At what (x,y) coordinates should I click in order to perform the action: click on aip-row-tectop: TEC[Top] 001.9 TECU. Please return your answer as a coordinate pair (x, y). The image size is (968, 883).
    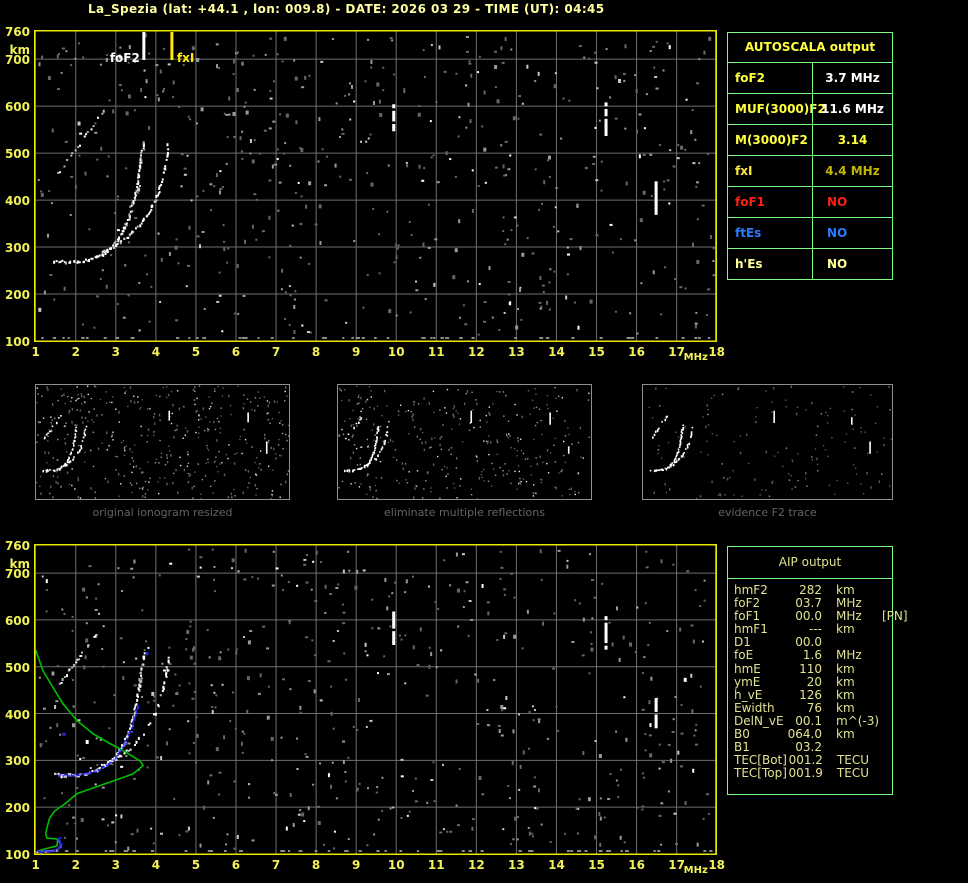
    Looking at the image, I should click on (810, 773).